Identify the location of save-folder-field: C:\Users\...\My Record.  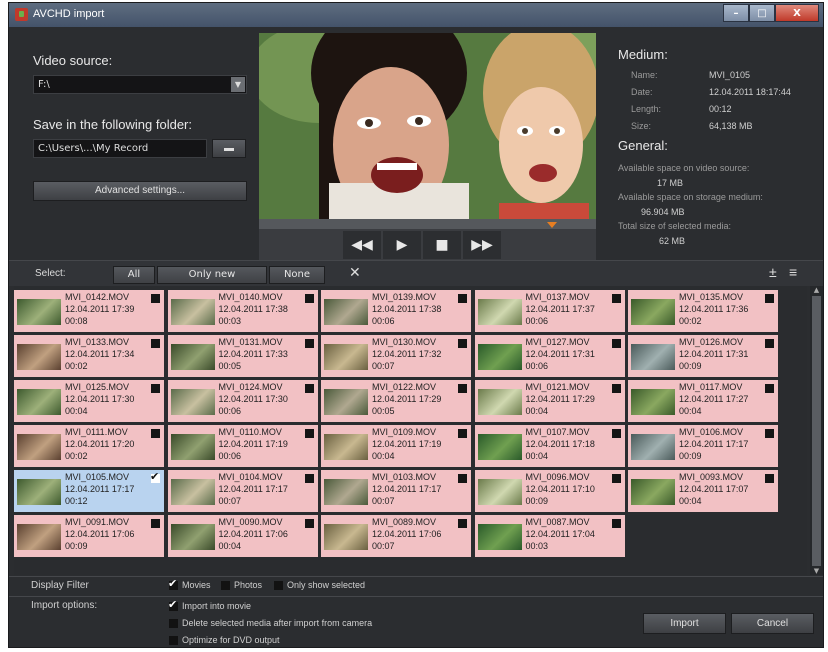
(120, 148).